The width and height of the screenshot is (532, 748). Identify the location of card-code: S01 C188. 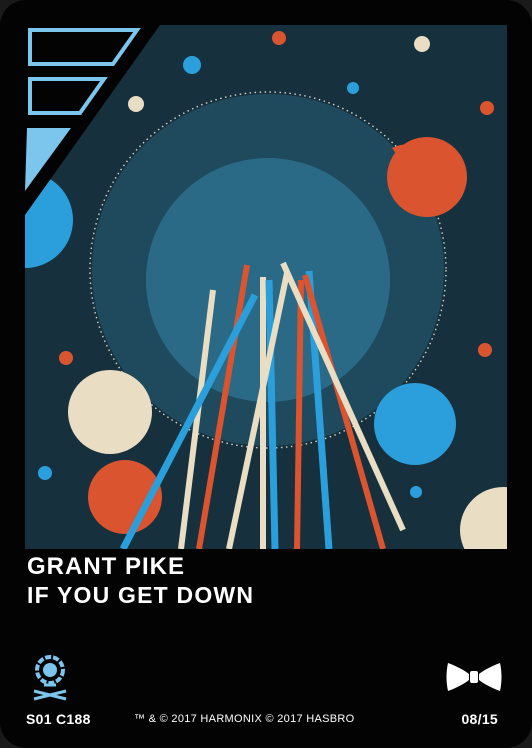
(58, 719).